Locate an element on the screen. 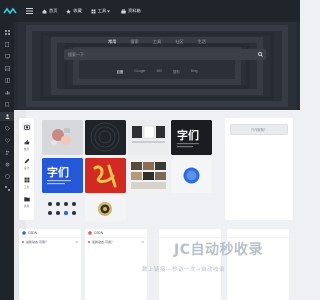  category-item-resources: 资源 is located at coordinates (26, 201).